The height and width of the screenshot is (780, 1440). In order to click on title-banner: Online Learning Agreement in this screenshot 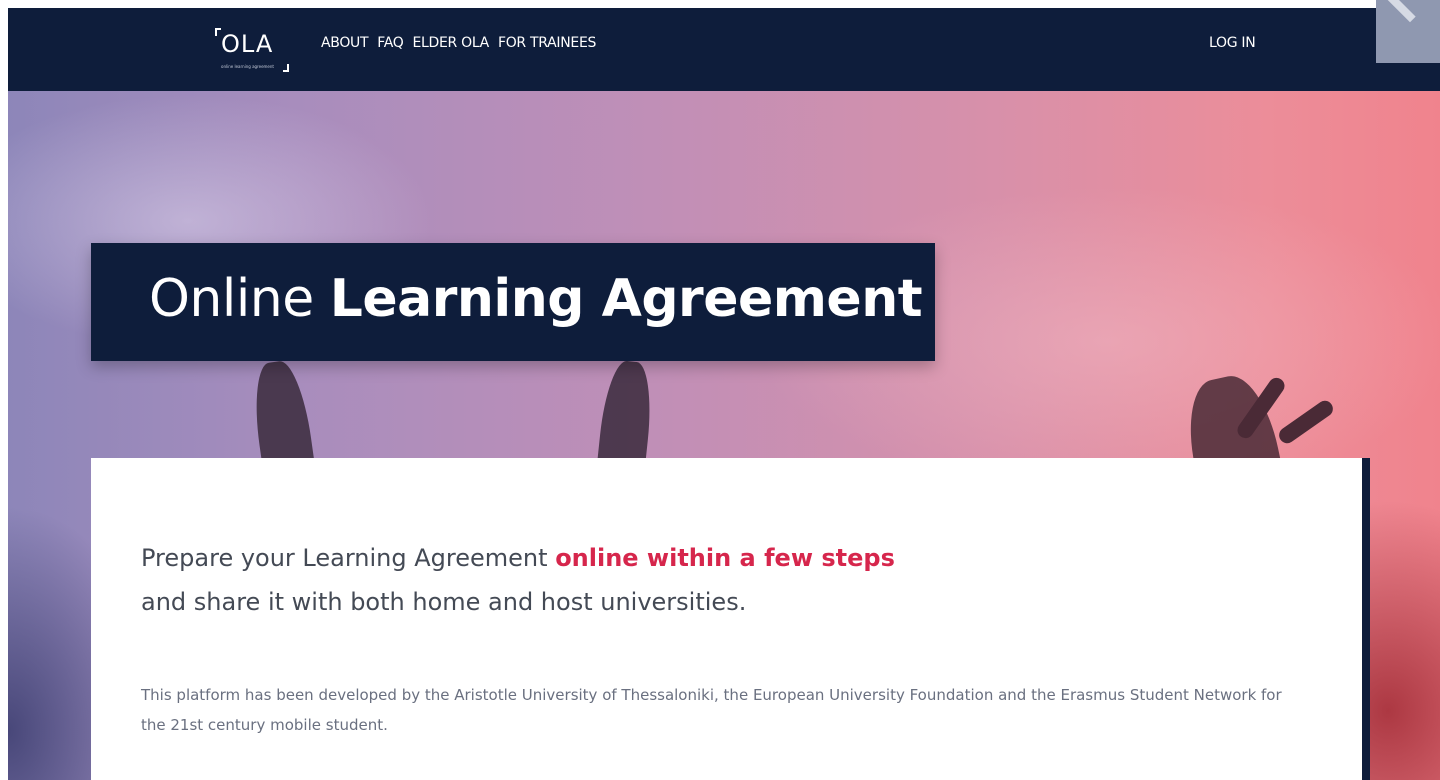, I will do `click(513, 302)`.